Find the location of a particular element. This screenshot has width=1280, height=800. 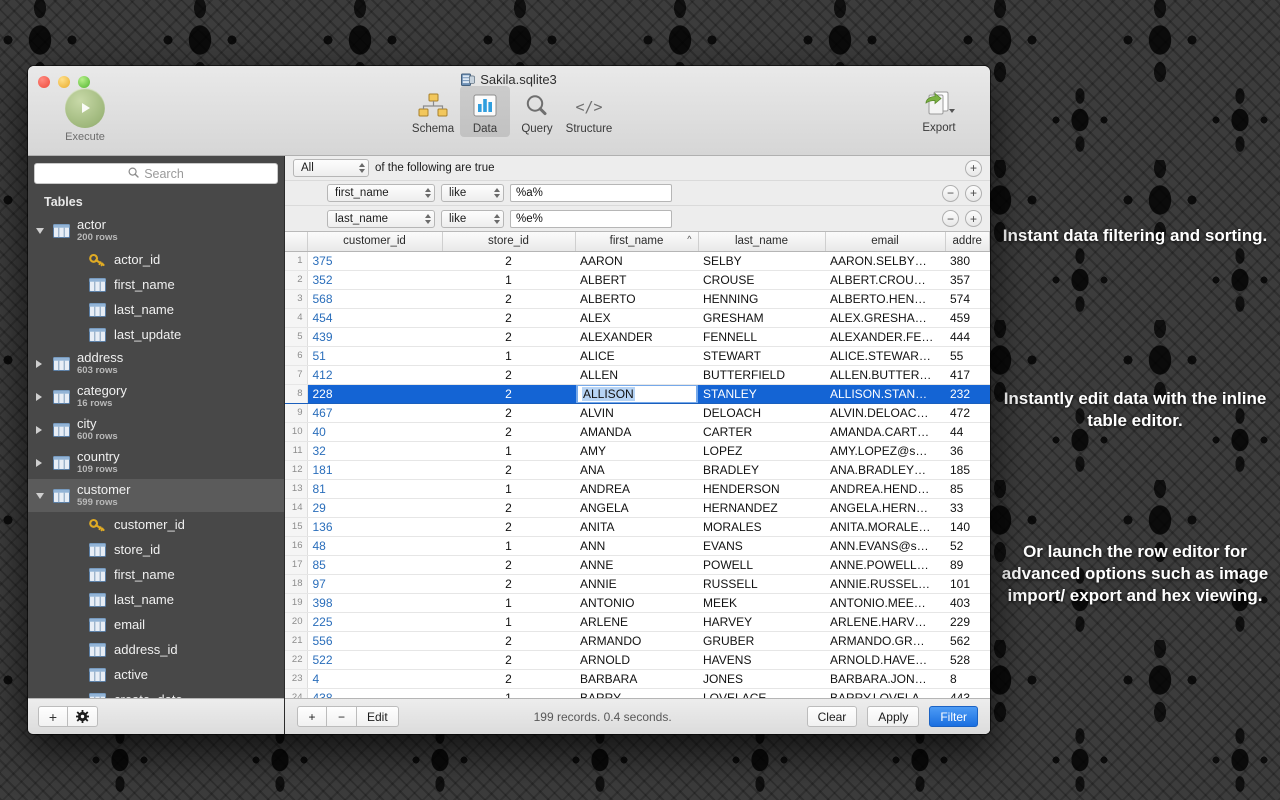

tab-data: Data is located at coordinates (485, 111).